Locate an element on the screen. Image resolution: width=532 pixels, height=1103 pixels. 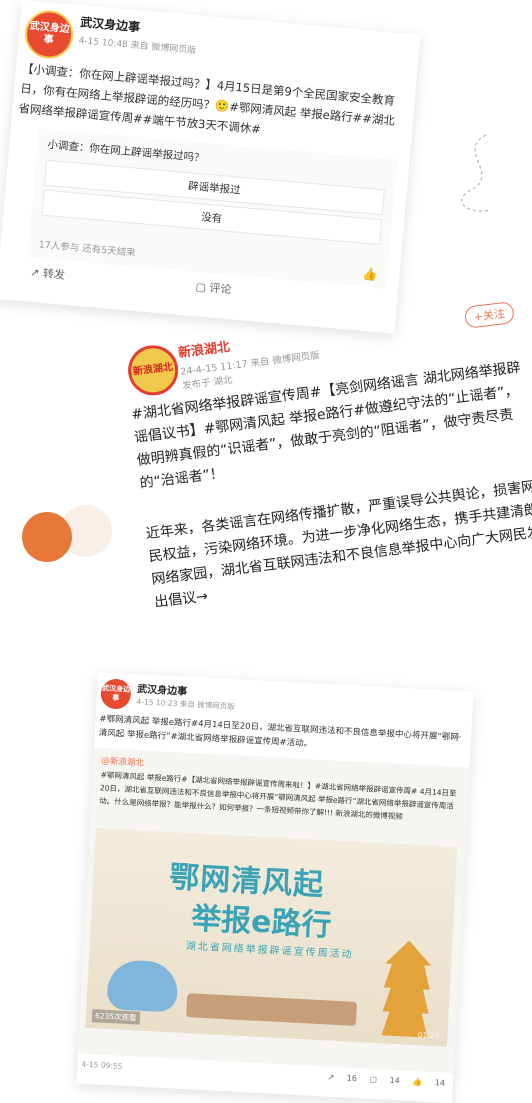
video-player: 鄂网清风起 举报e路行 湖北省网络举报辟谣宣传周活动 6235次观看 01:29 is located at coordinates (271, 937).